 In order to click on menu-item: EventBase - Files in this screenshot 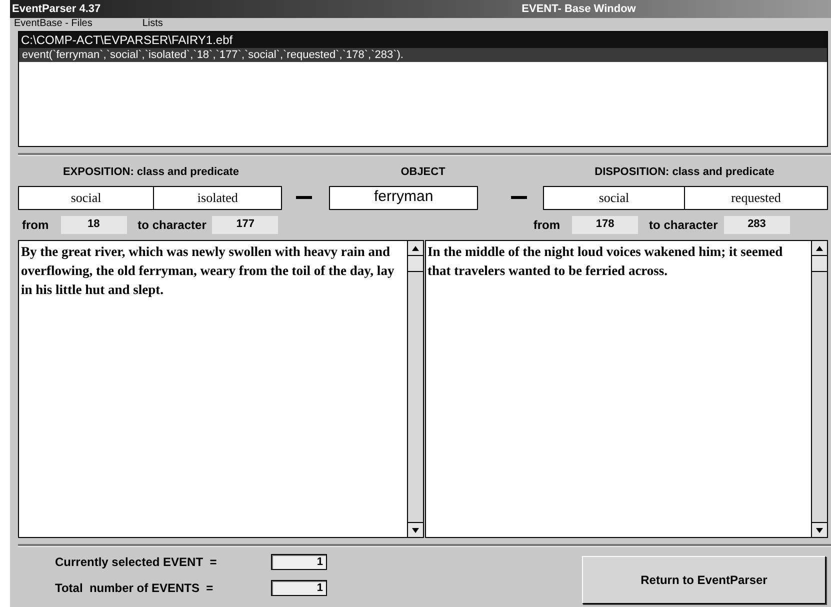, I will do `click(53, 24)`.